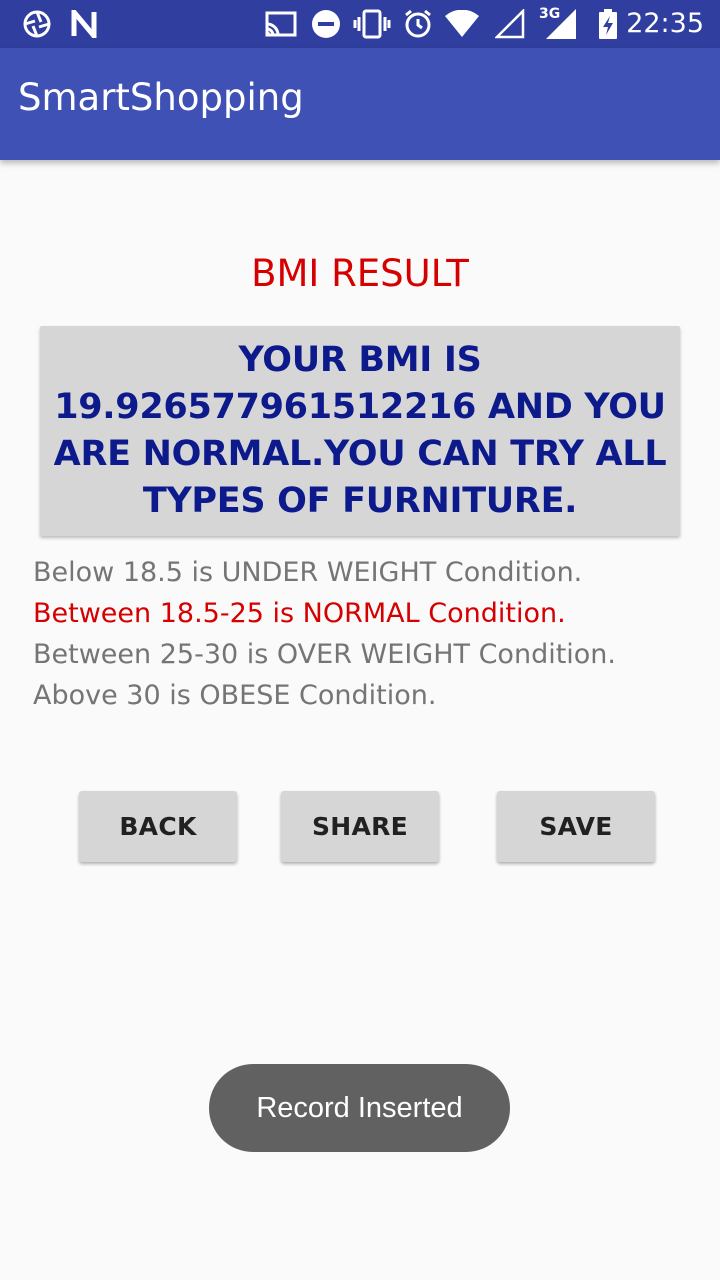 The width and height of the screenshot is (720, 1280). I want to click on n-icon, so click(84, 24).